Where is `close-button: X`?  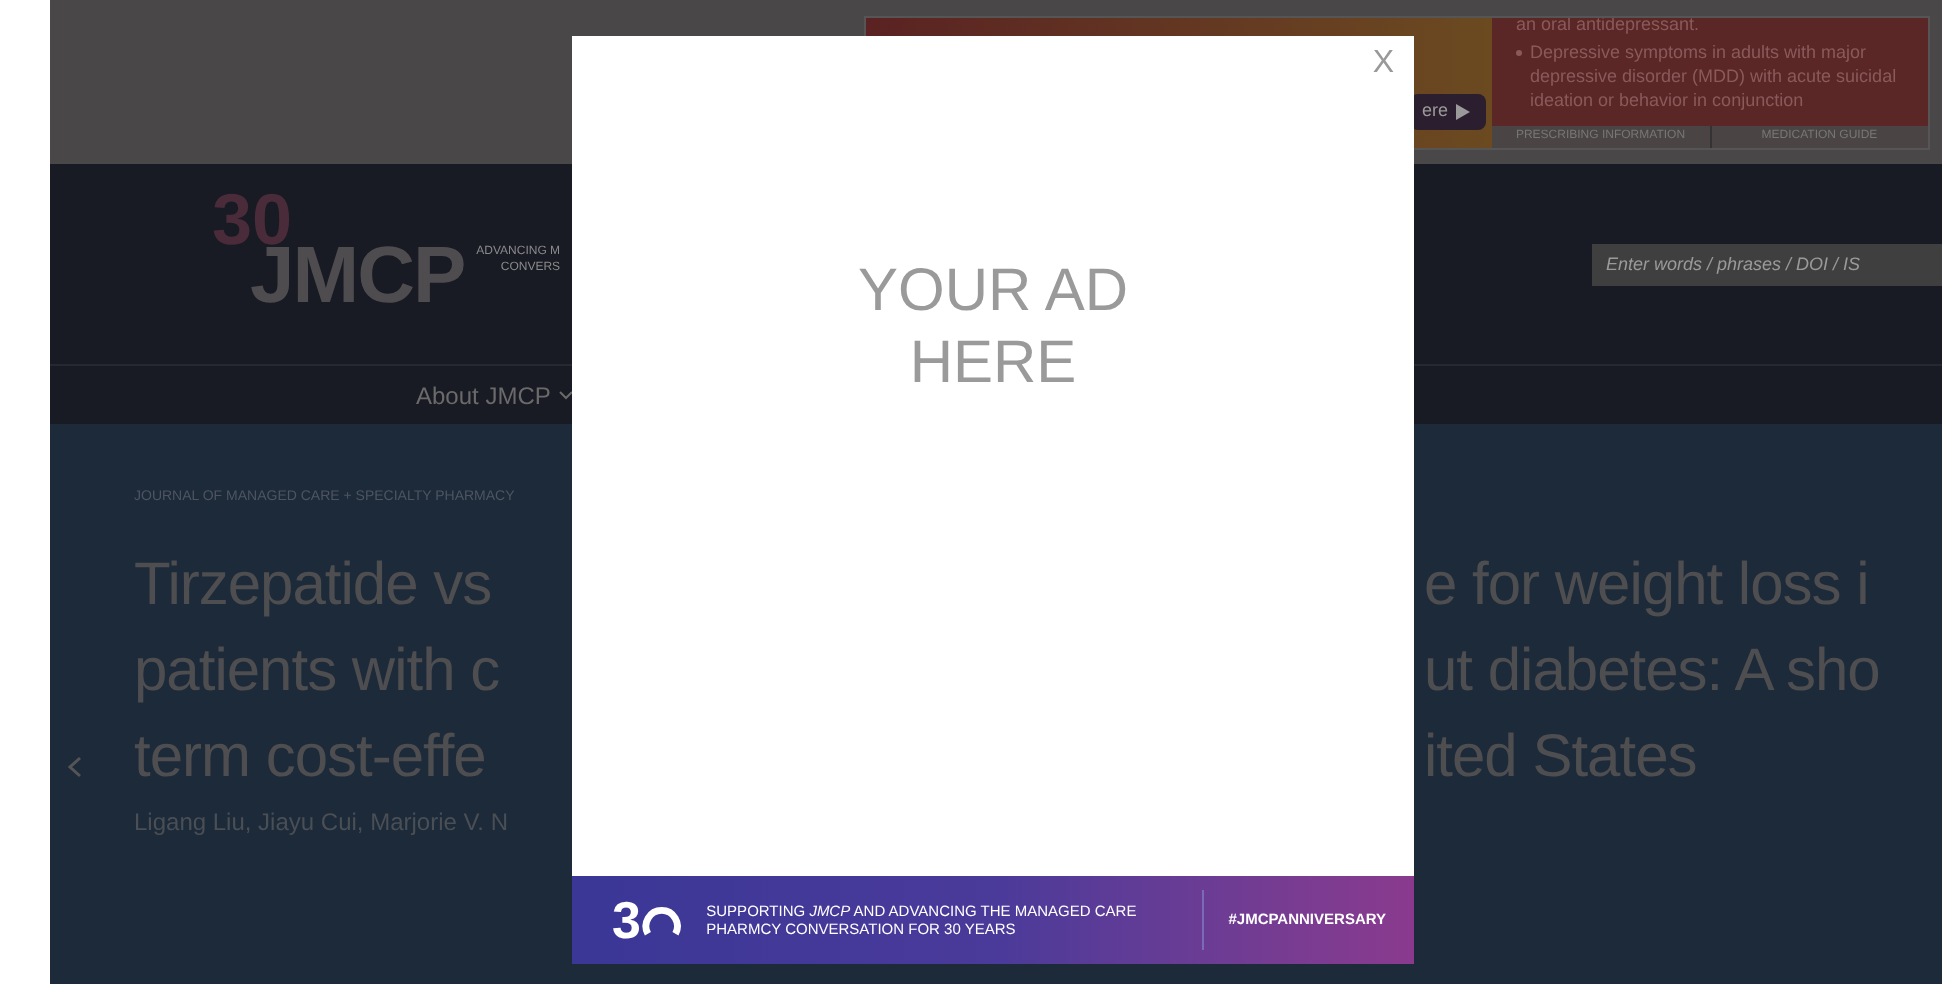 close-button: X is located at coordinates (1383, 64).